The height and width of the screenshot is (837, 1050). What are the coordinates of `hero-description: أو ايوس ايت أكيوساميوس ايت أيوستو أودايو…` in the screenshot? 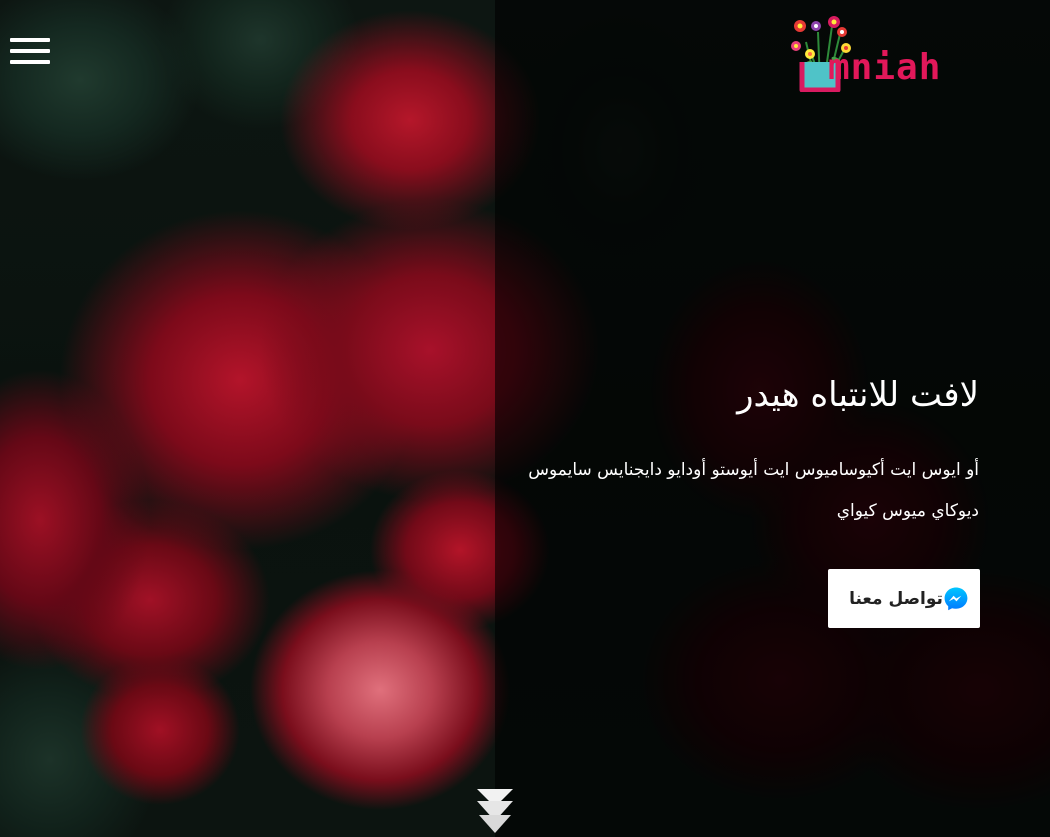 It's located at (753, 490).